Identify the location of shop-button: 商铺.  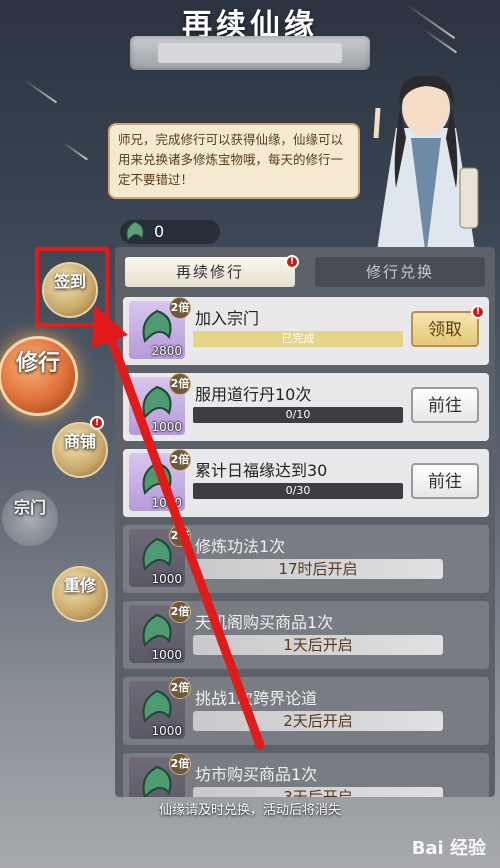
(80, 450).